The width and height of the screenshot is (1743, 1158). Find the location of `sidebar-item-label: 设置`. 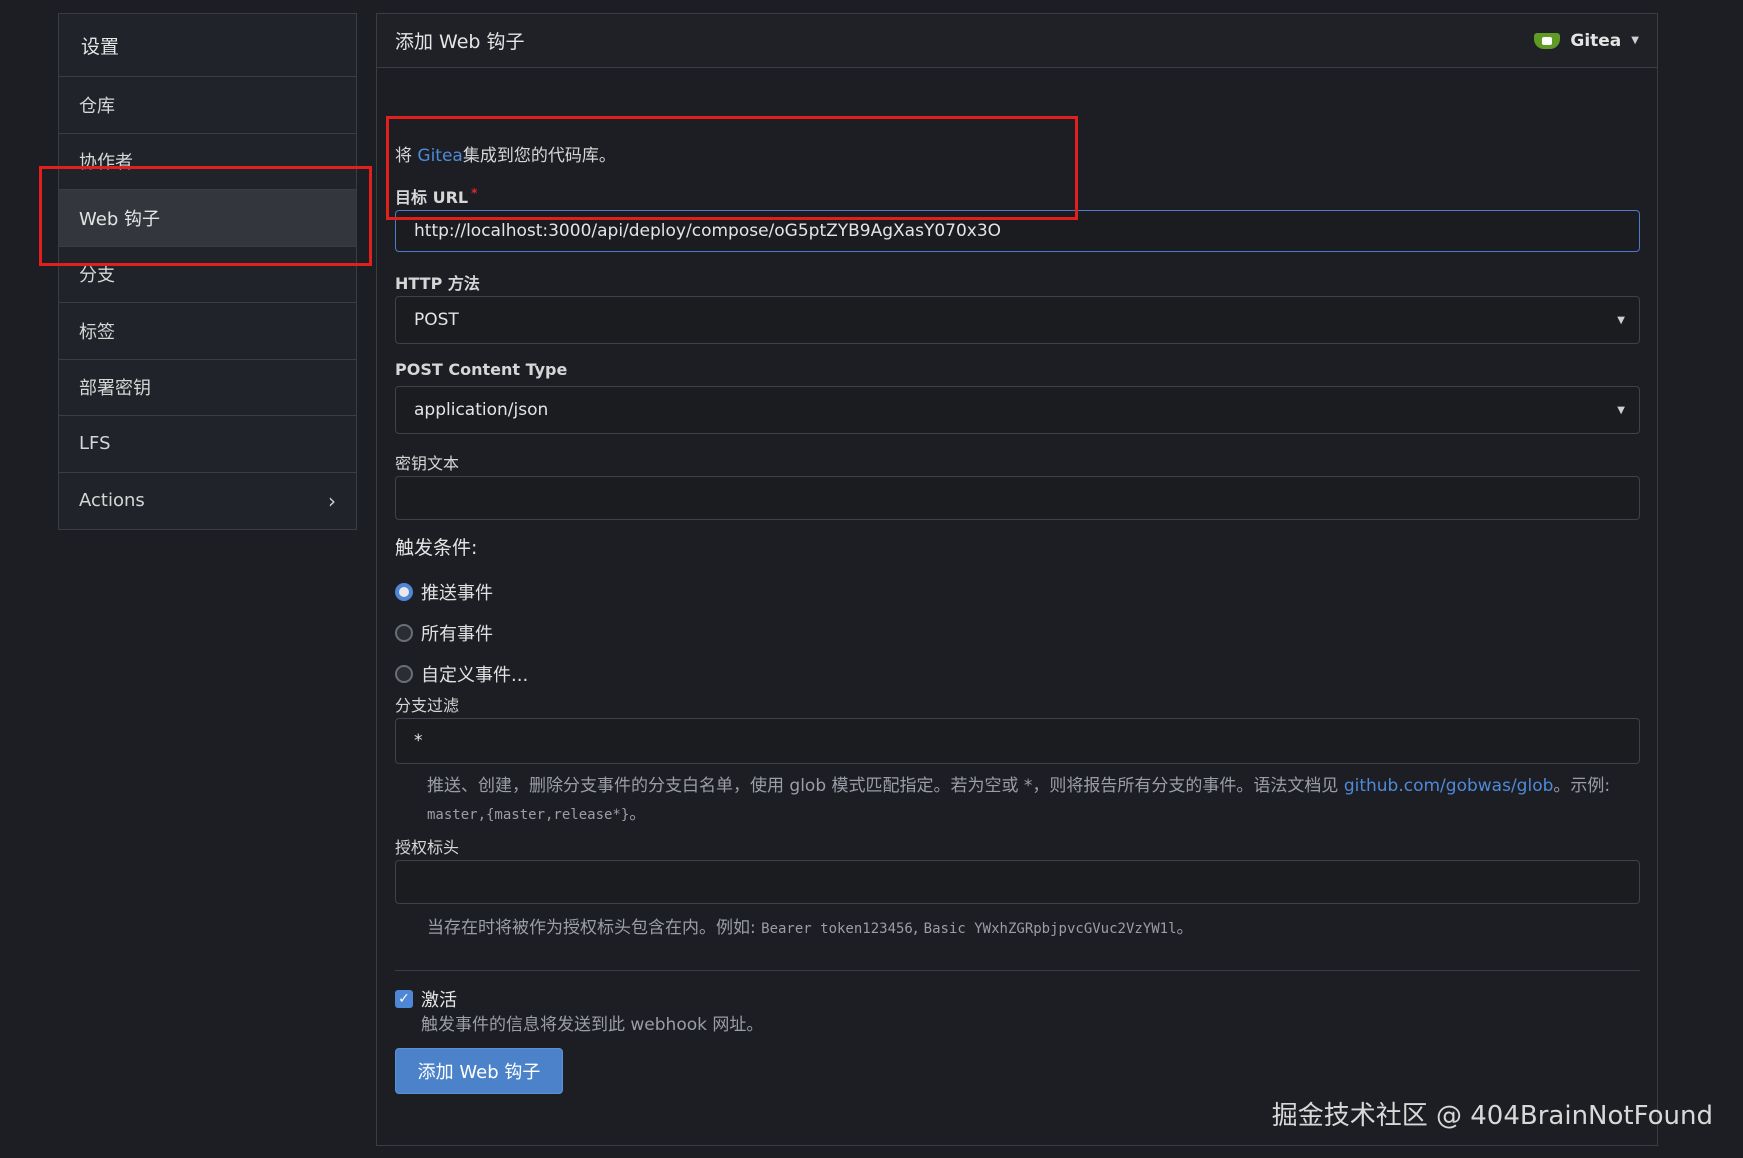

sidebar-item-label: 设置 is located at coordinates (100, 46).